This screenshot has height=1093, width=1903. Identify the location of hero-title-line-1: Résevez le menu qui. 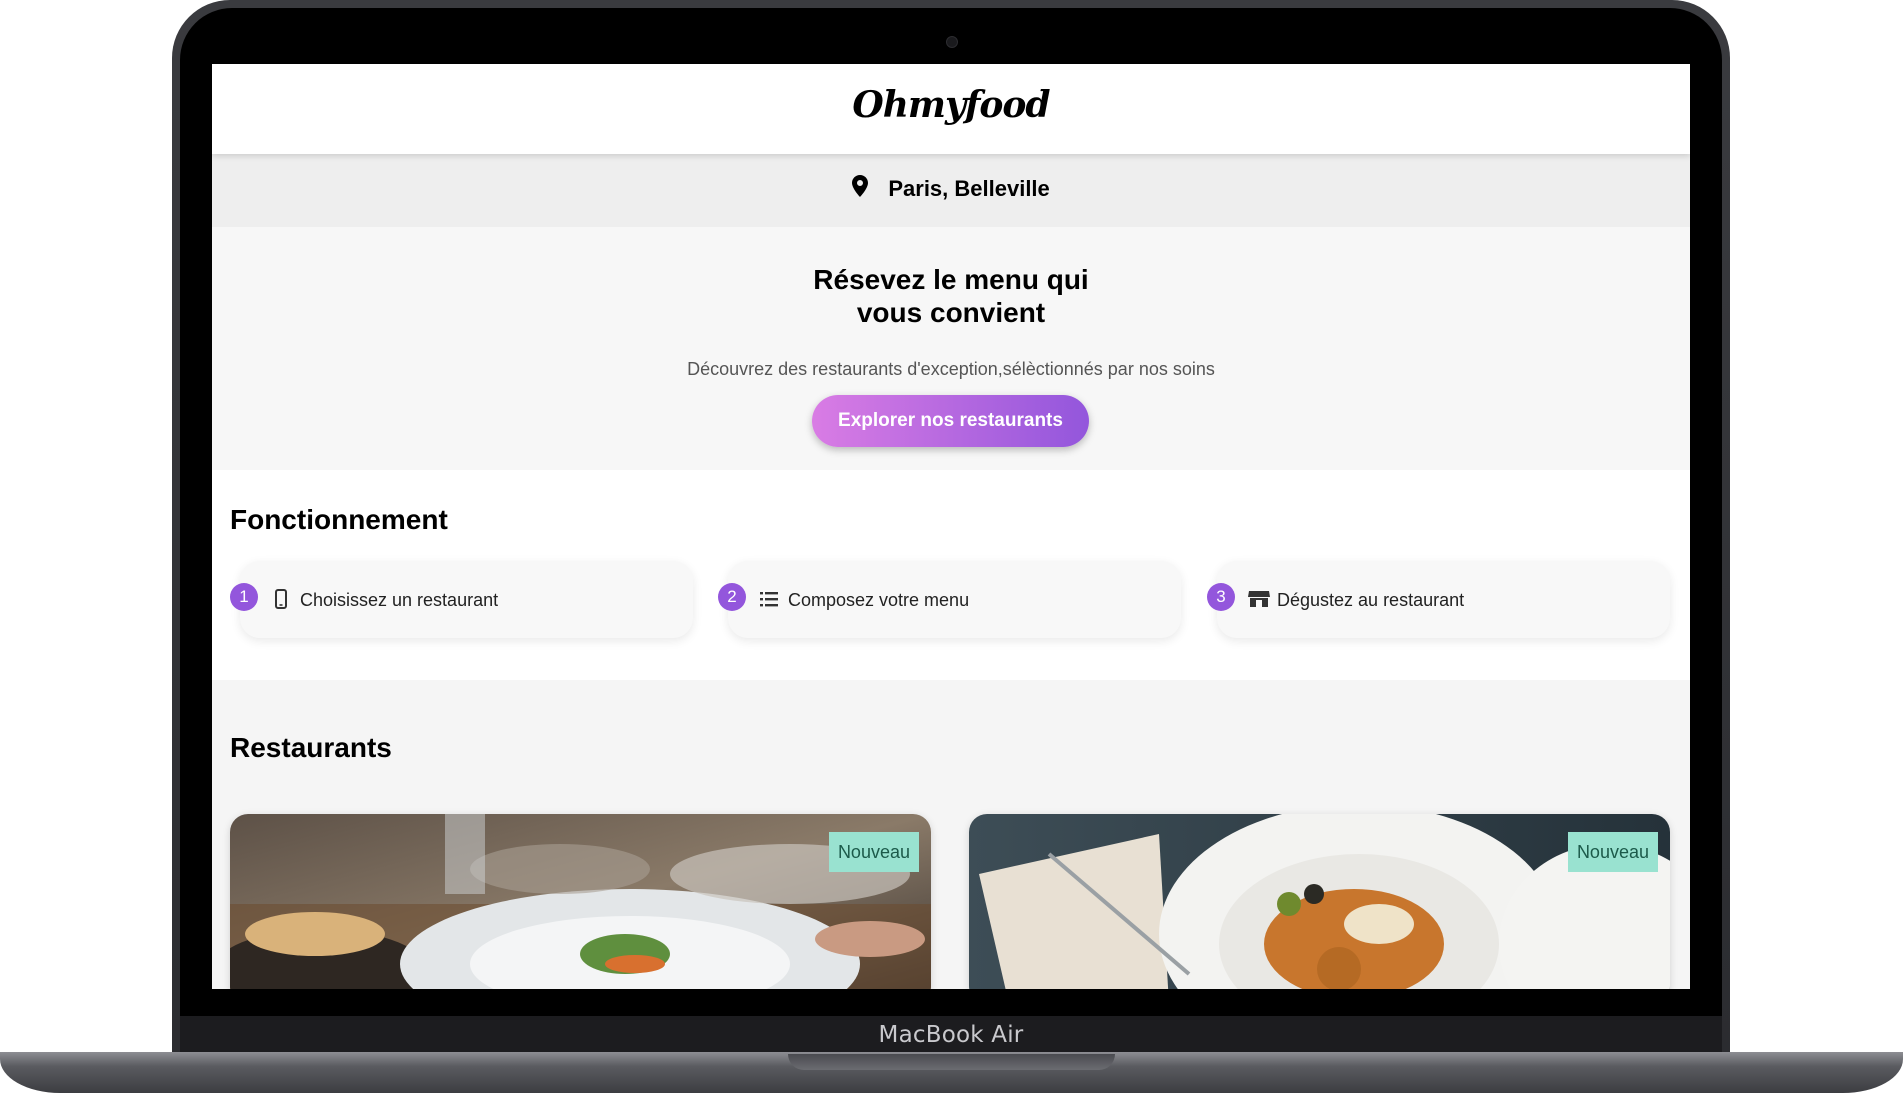
(951, 279).